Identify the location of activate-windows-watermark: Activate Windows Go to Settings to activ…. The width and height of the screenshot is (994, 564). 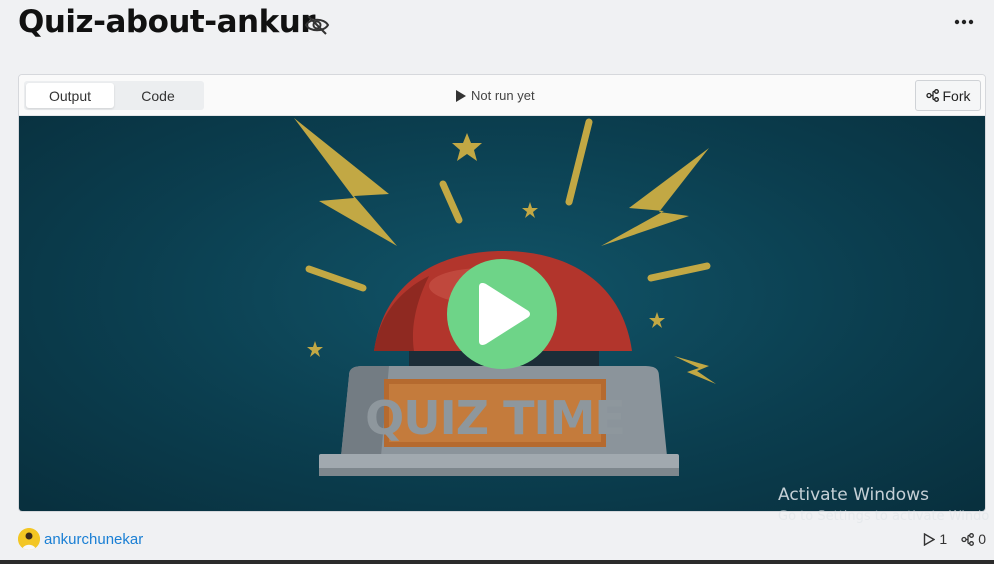
(883, 504).